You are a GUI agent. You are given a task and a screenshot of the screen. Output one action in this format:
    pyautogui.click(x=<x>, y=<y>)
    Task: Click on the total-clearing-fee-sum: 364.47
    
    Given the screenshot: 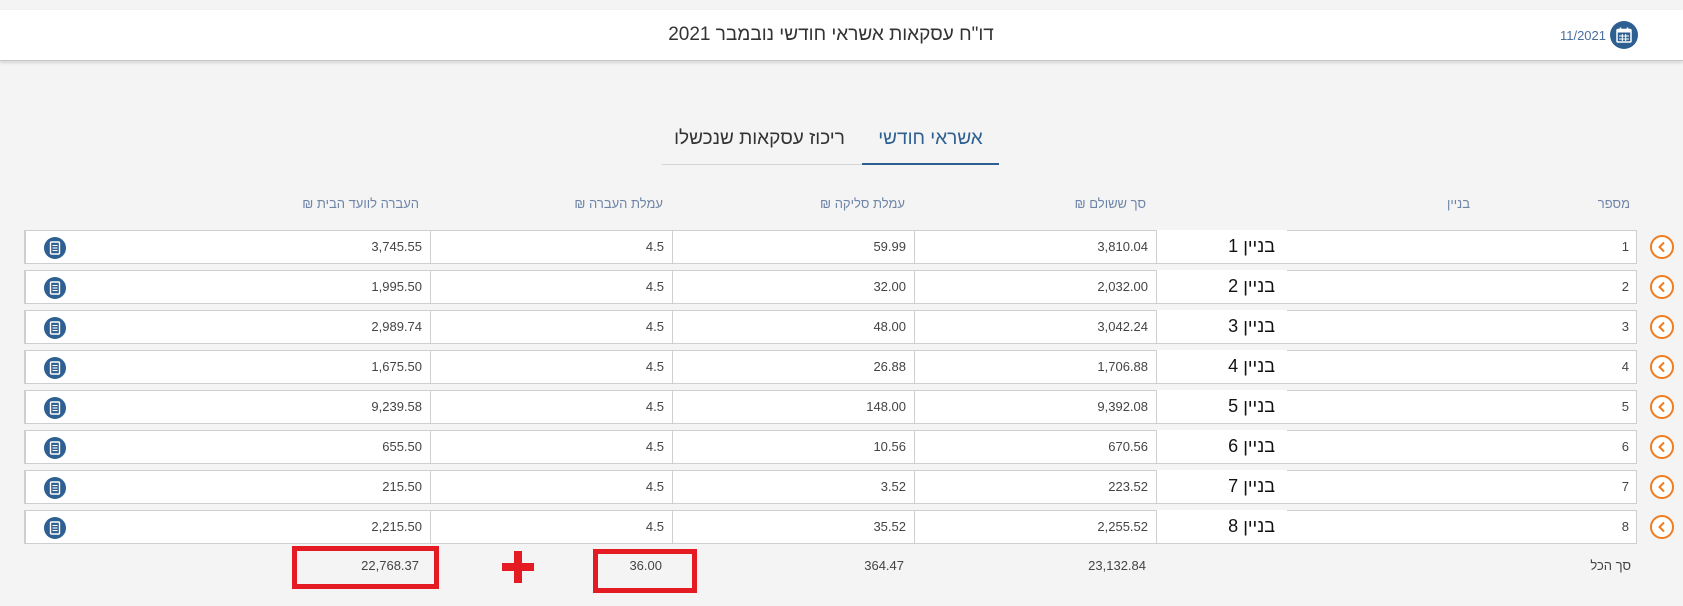 What is the action you would take?
    pyautogui.click(x=884, y=565)
    